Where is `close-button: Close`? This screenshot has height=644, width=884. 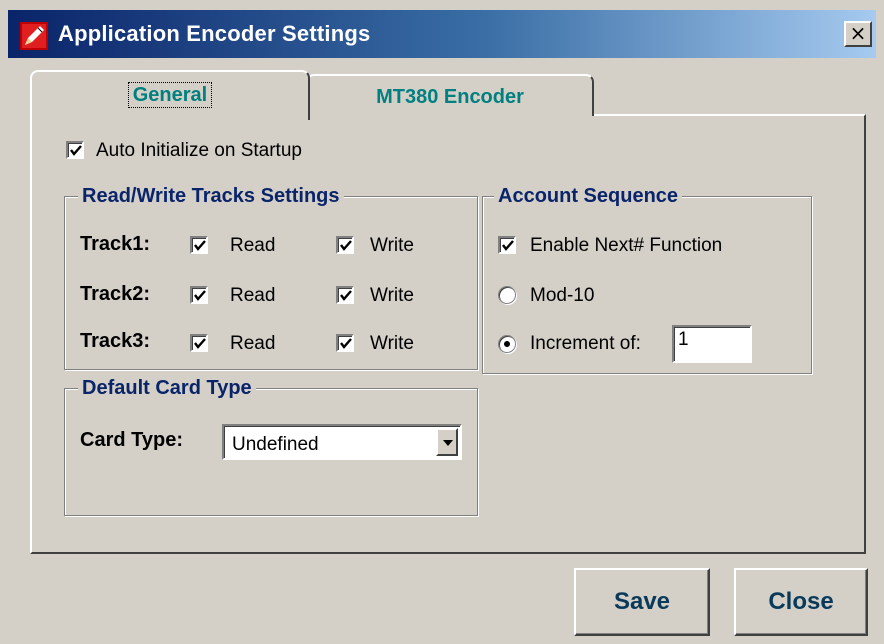 close-button: Close is located at coordinates (801, 602).